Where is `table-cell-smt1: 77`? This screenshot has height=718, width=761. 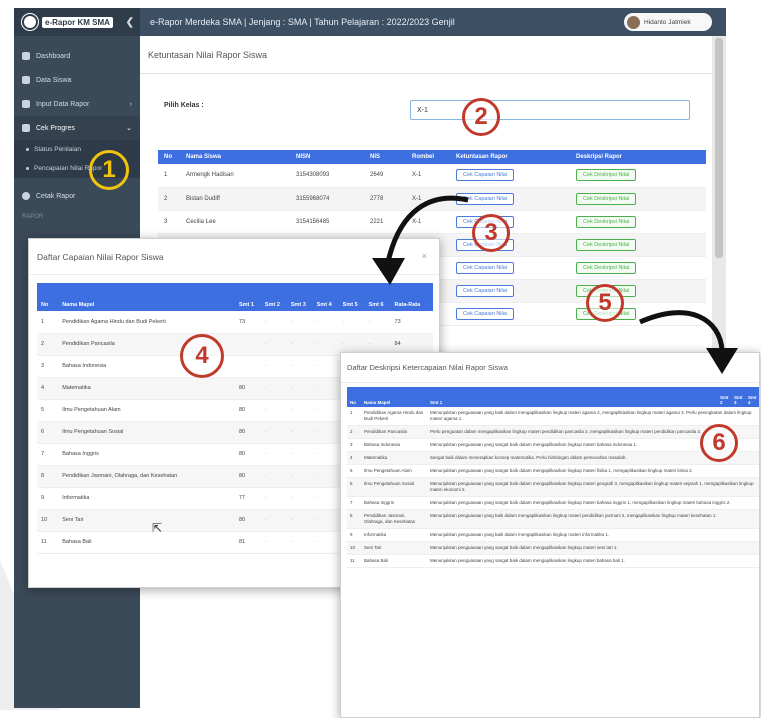
table-cell-smt1: 77 is located at coordinates (247, 498).